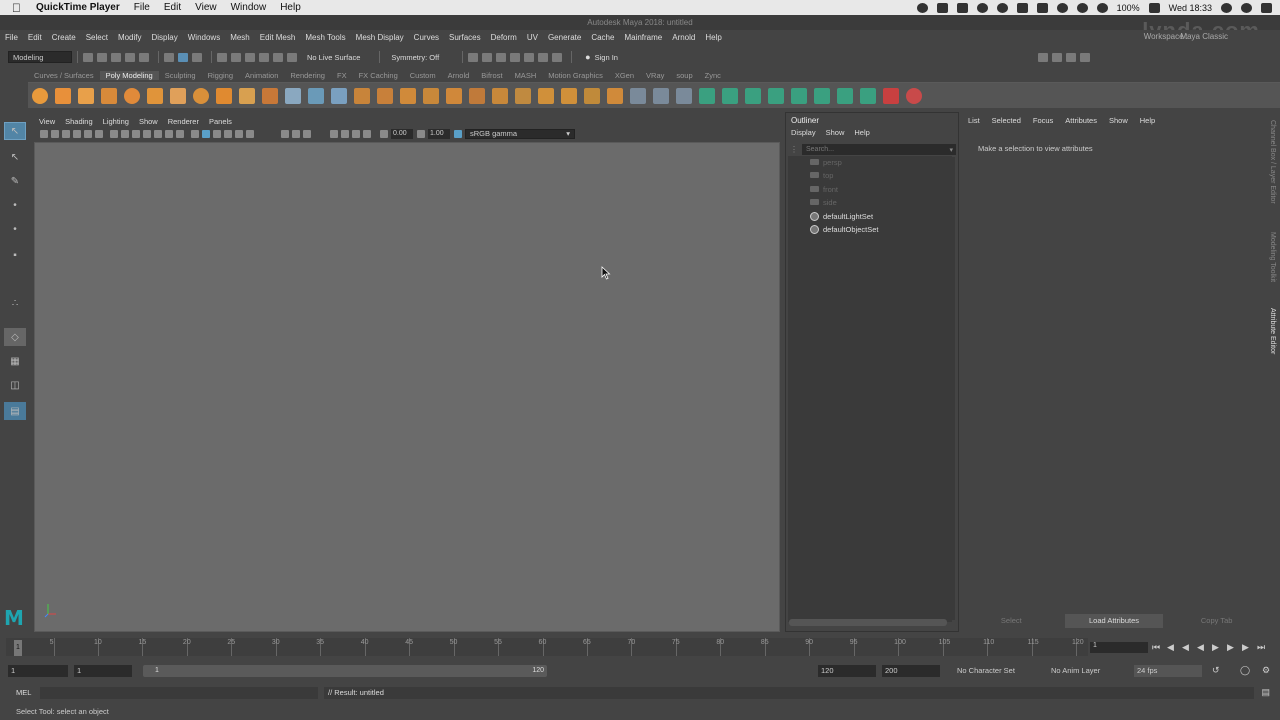  I want to click on viewport-menu-lighting: Lighting, so click(116, 121).